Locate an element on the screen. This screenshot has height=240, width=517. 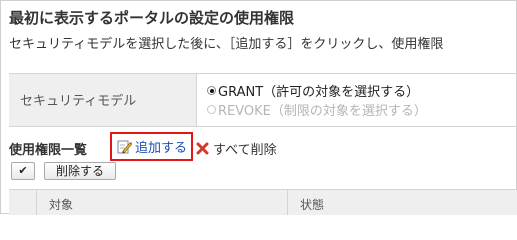
radio-grant-label: GRANT（許可の対象を選択する） is located at coordinates (318, 90).